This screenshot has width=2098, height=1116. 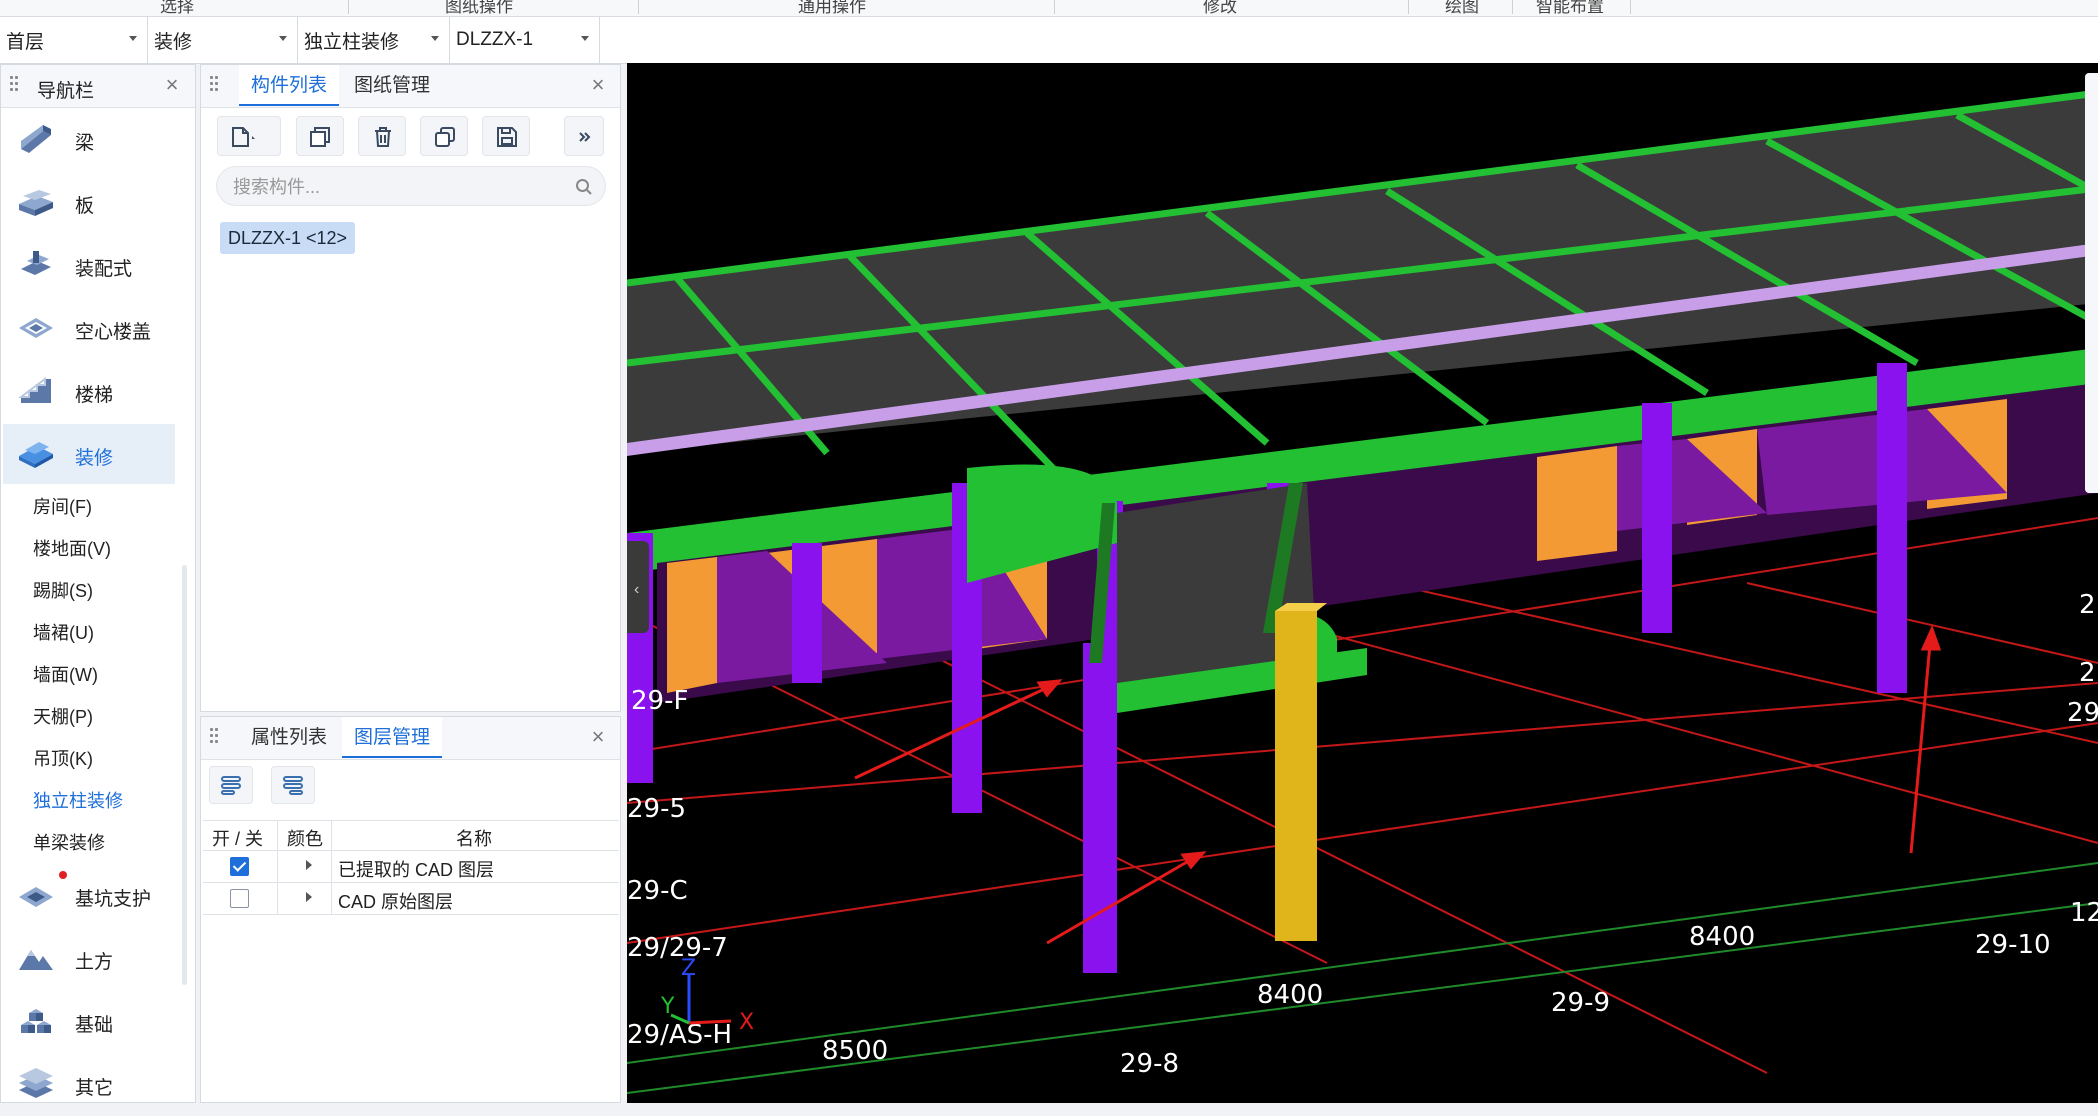 I want to click on prefab-icon, so click(x=36, y=263).